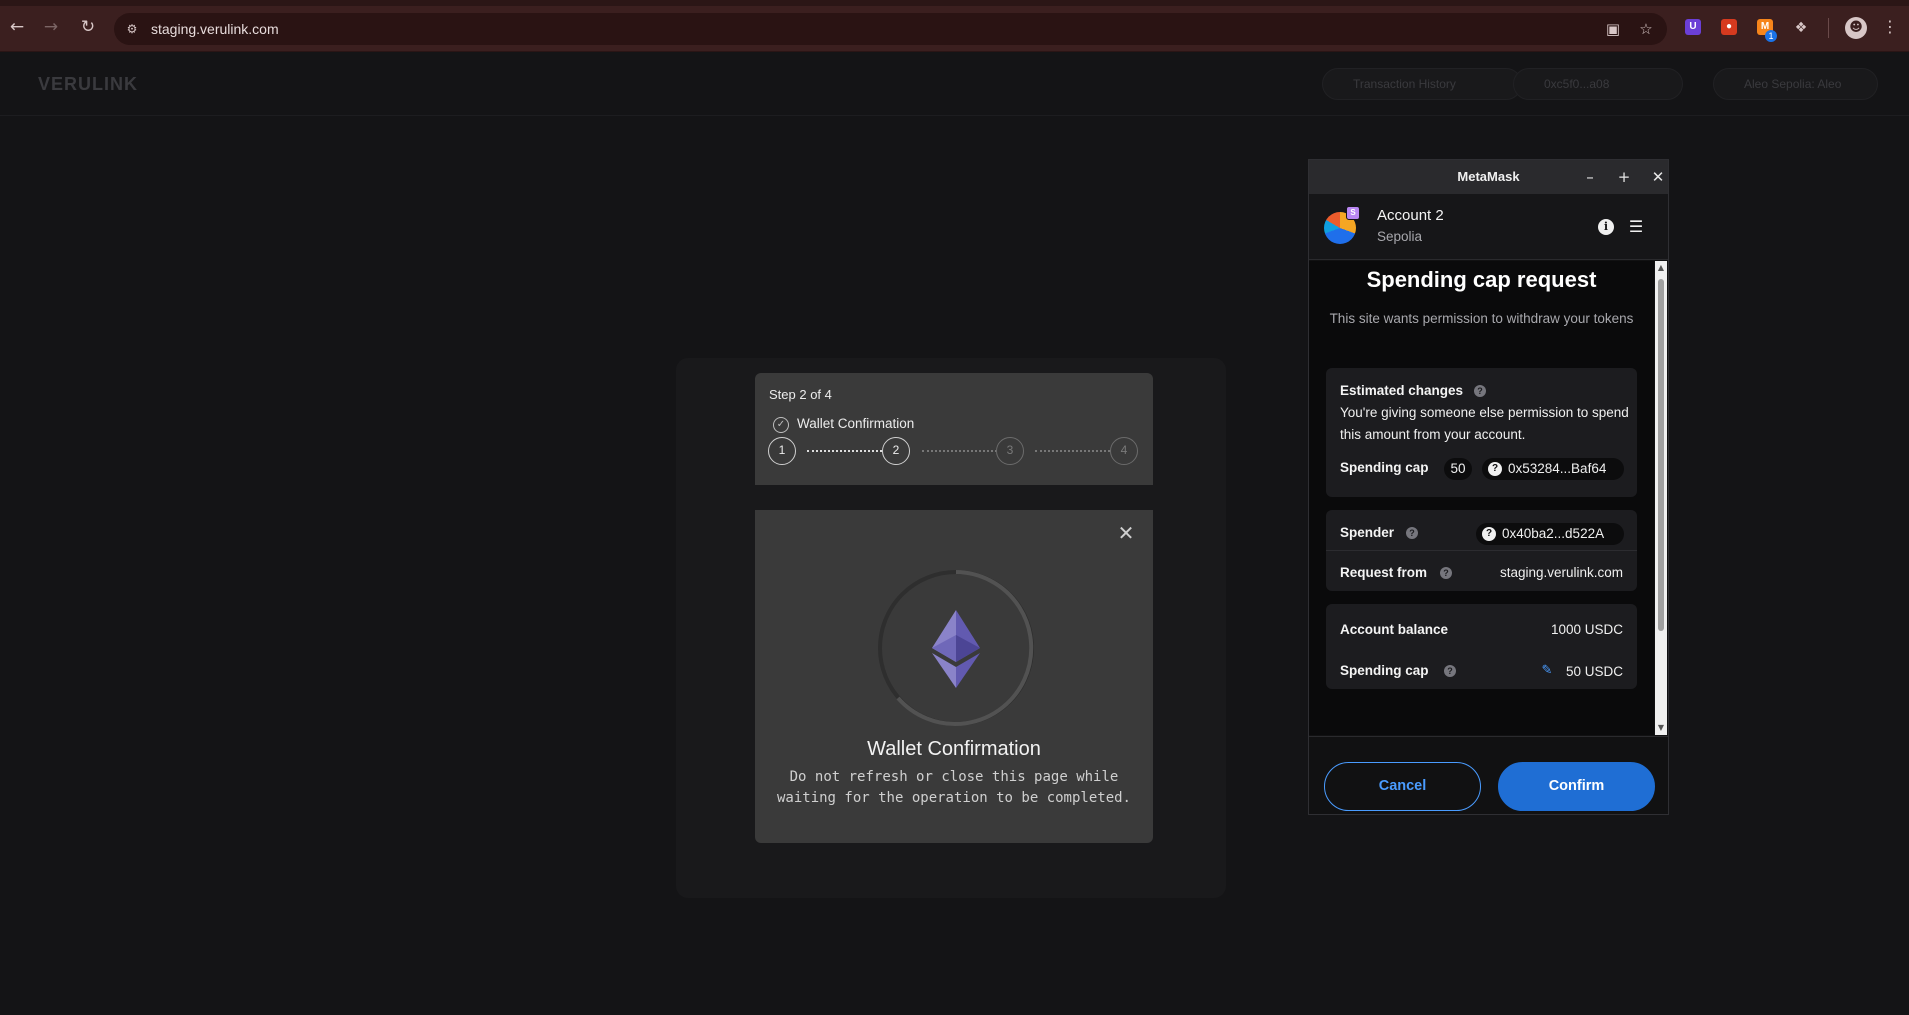 This screenshot has height=1015, width=1909. Describe the element at coordinates (1771, 36) in the screenshot. I see `extension-badge: 1` at that location.